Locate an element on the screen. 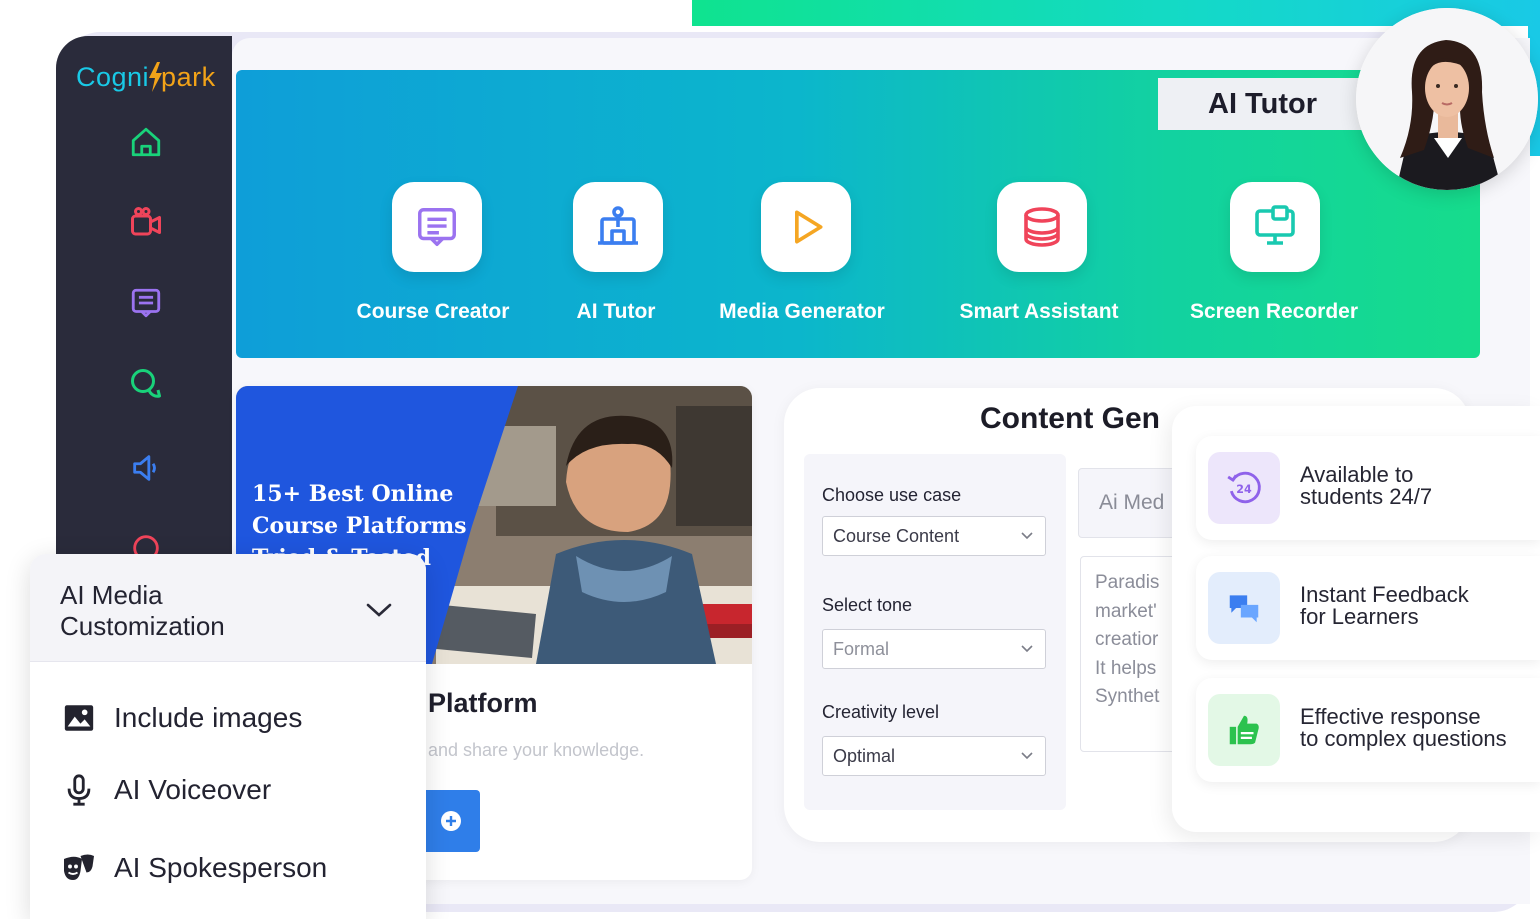  option-ai-voiceover: AI Voiceover is located at coordinates (165, 790).